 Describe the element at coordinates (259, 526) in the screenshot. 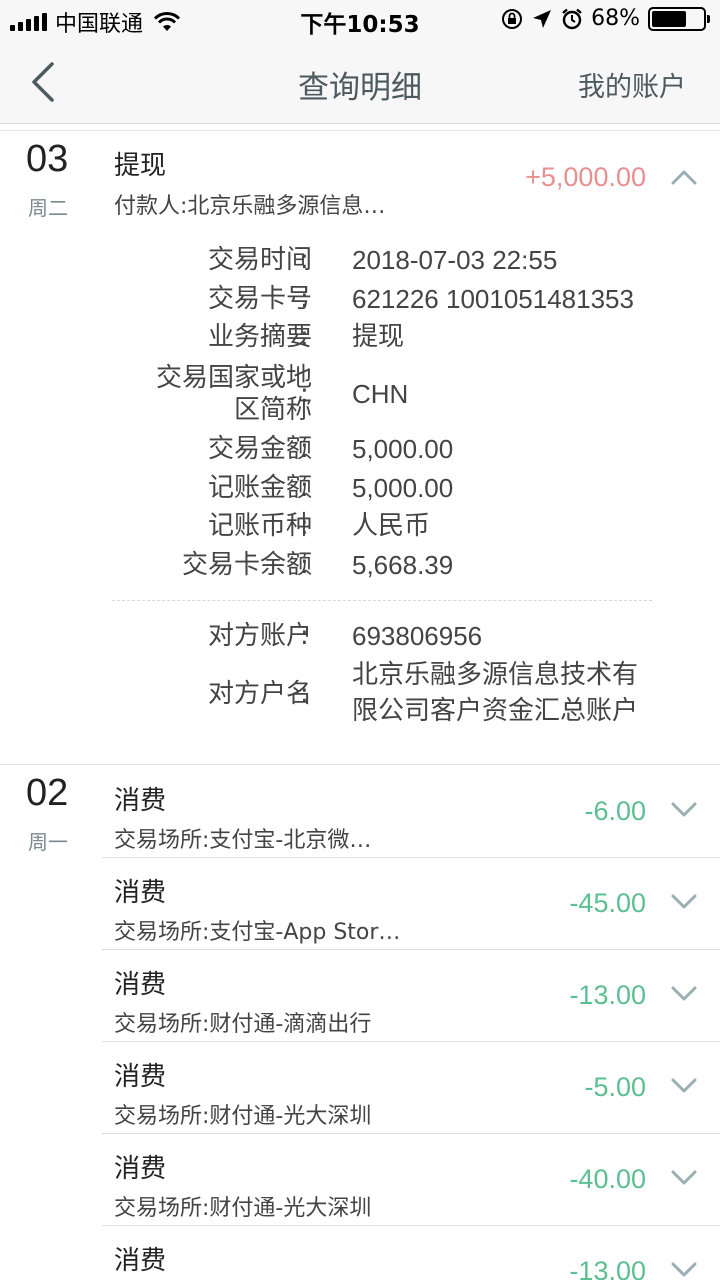

I see `detail-label: 记账币种` at that location.